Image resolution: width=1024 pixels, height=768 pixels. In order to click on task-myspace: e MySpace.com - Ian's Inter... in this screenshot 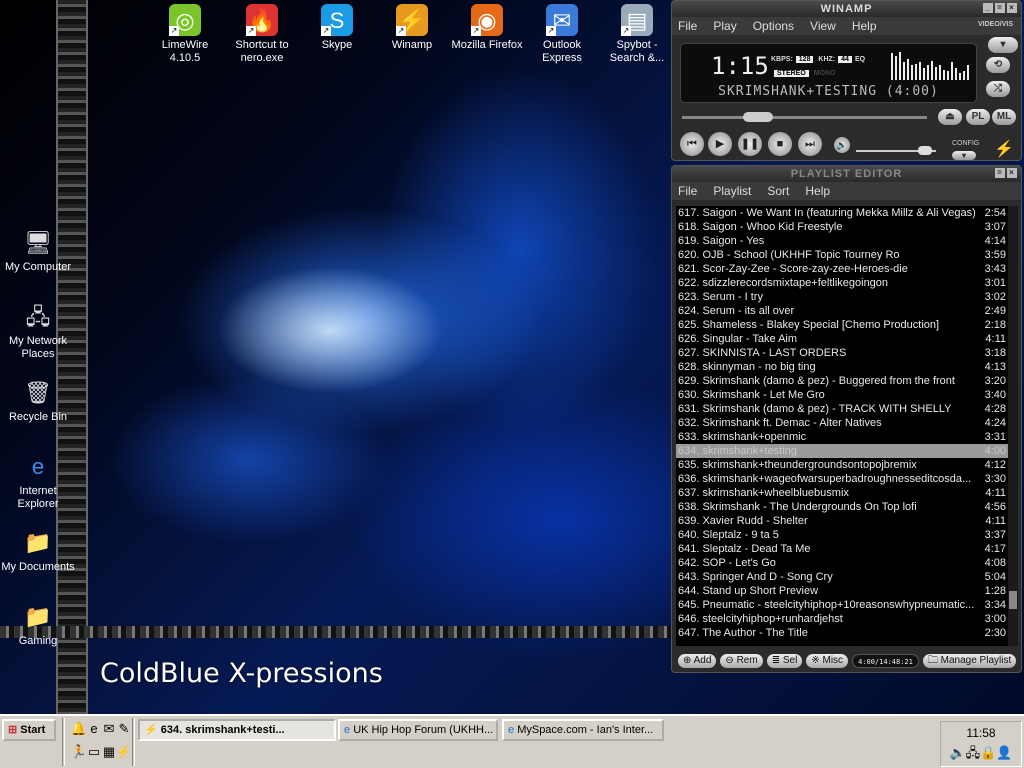, I will do `click(583, 730)`.